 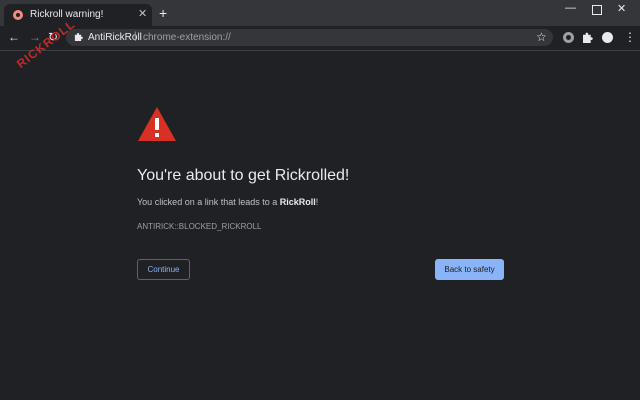 What do you see at coordinates (630, 37) in the screenshot?
I see `menu-dots-icon: ⋮` at bounding box center [630, 37].